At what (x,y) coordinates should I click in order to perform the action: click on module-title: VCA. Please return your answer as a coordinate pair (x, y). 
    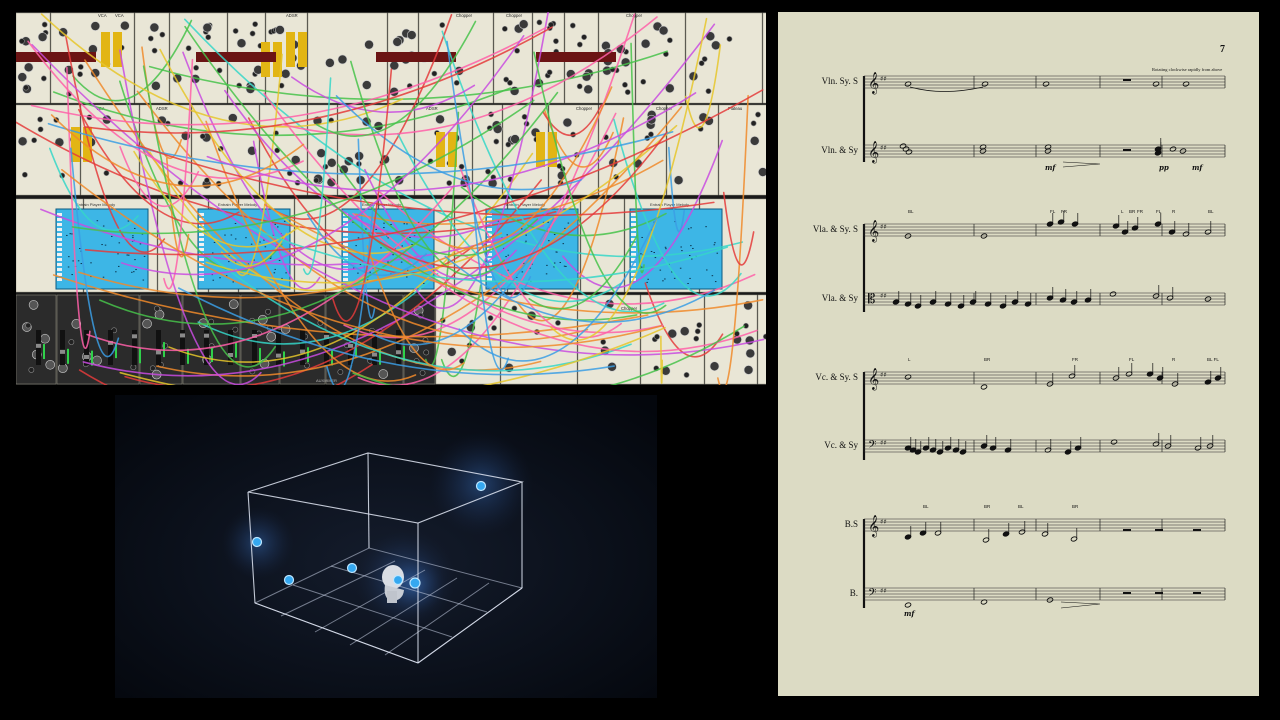
    Looking at the image, I should click on (102, 15).